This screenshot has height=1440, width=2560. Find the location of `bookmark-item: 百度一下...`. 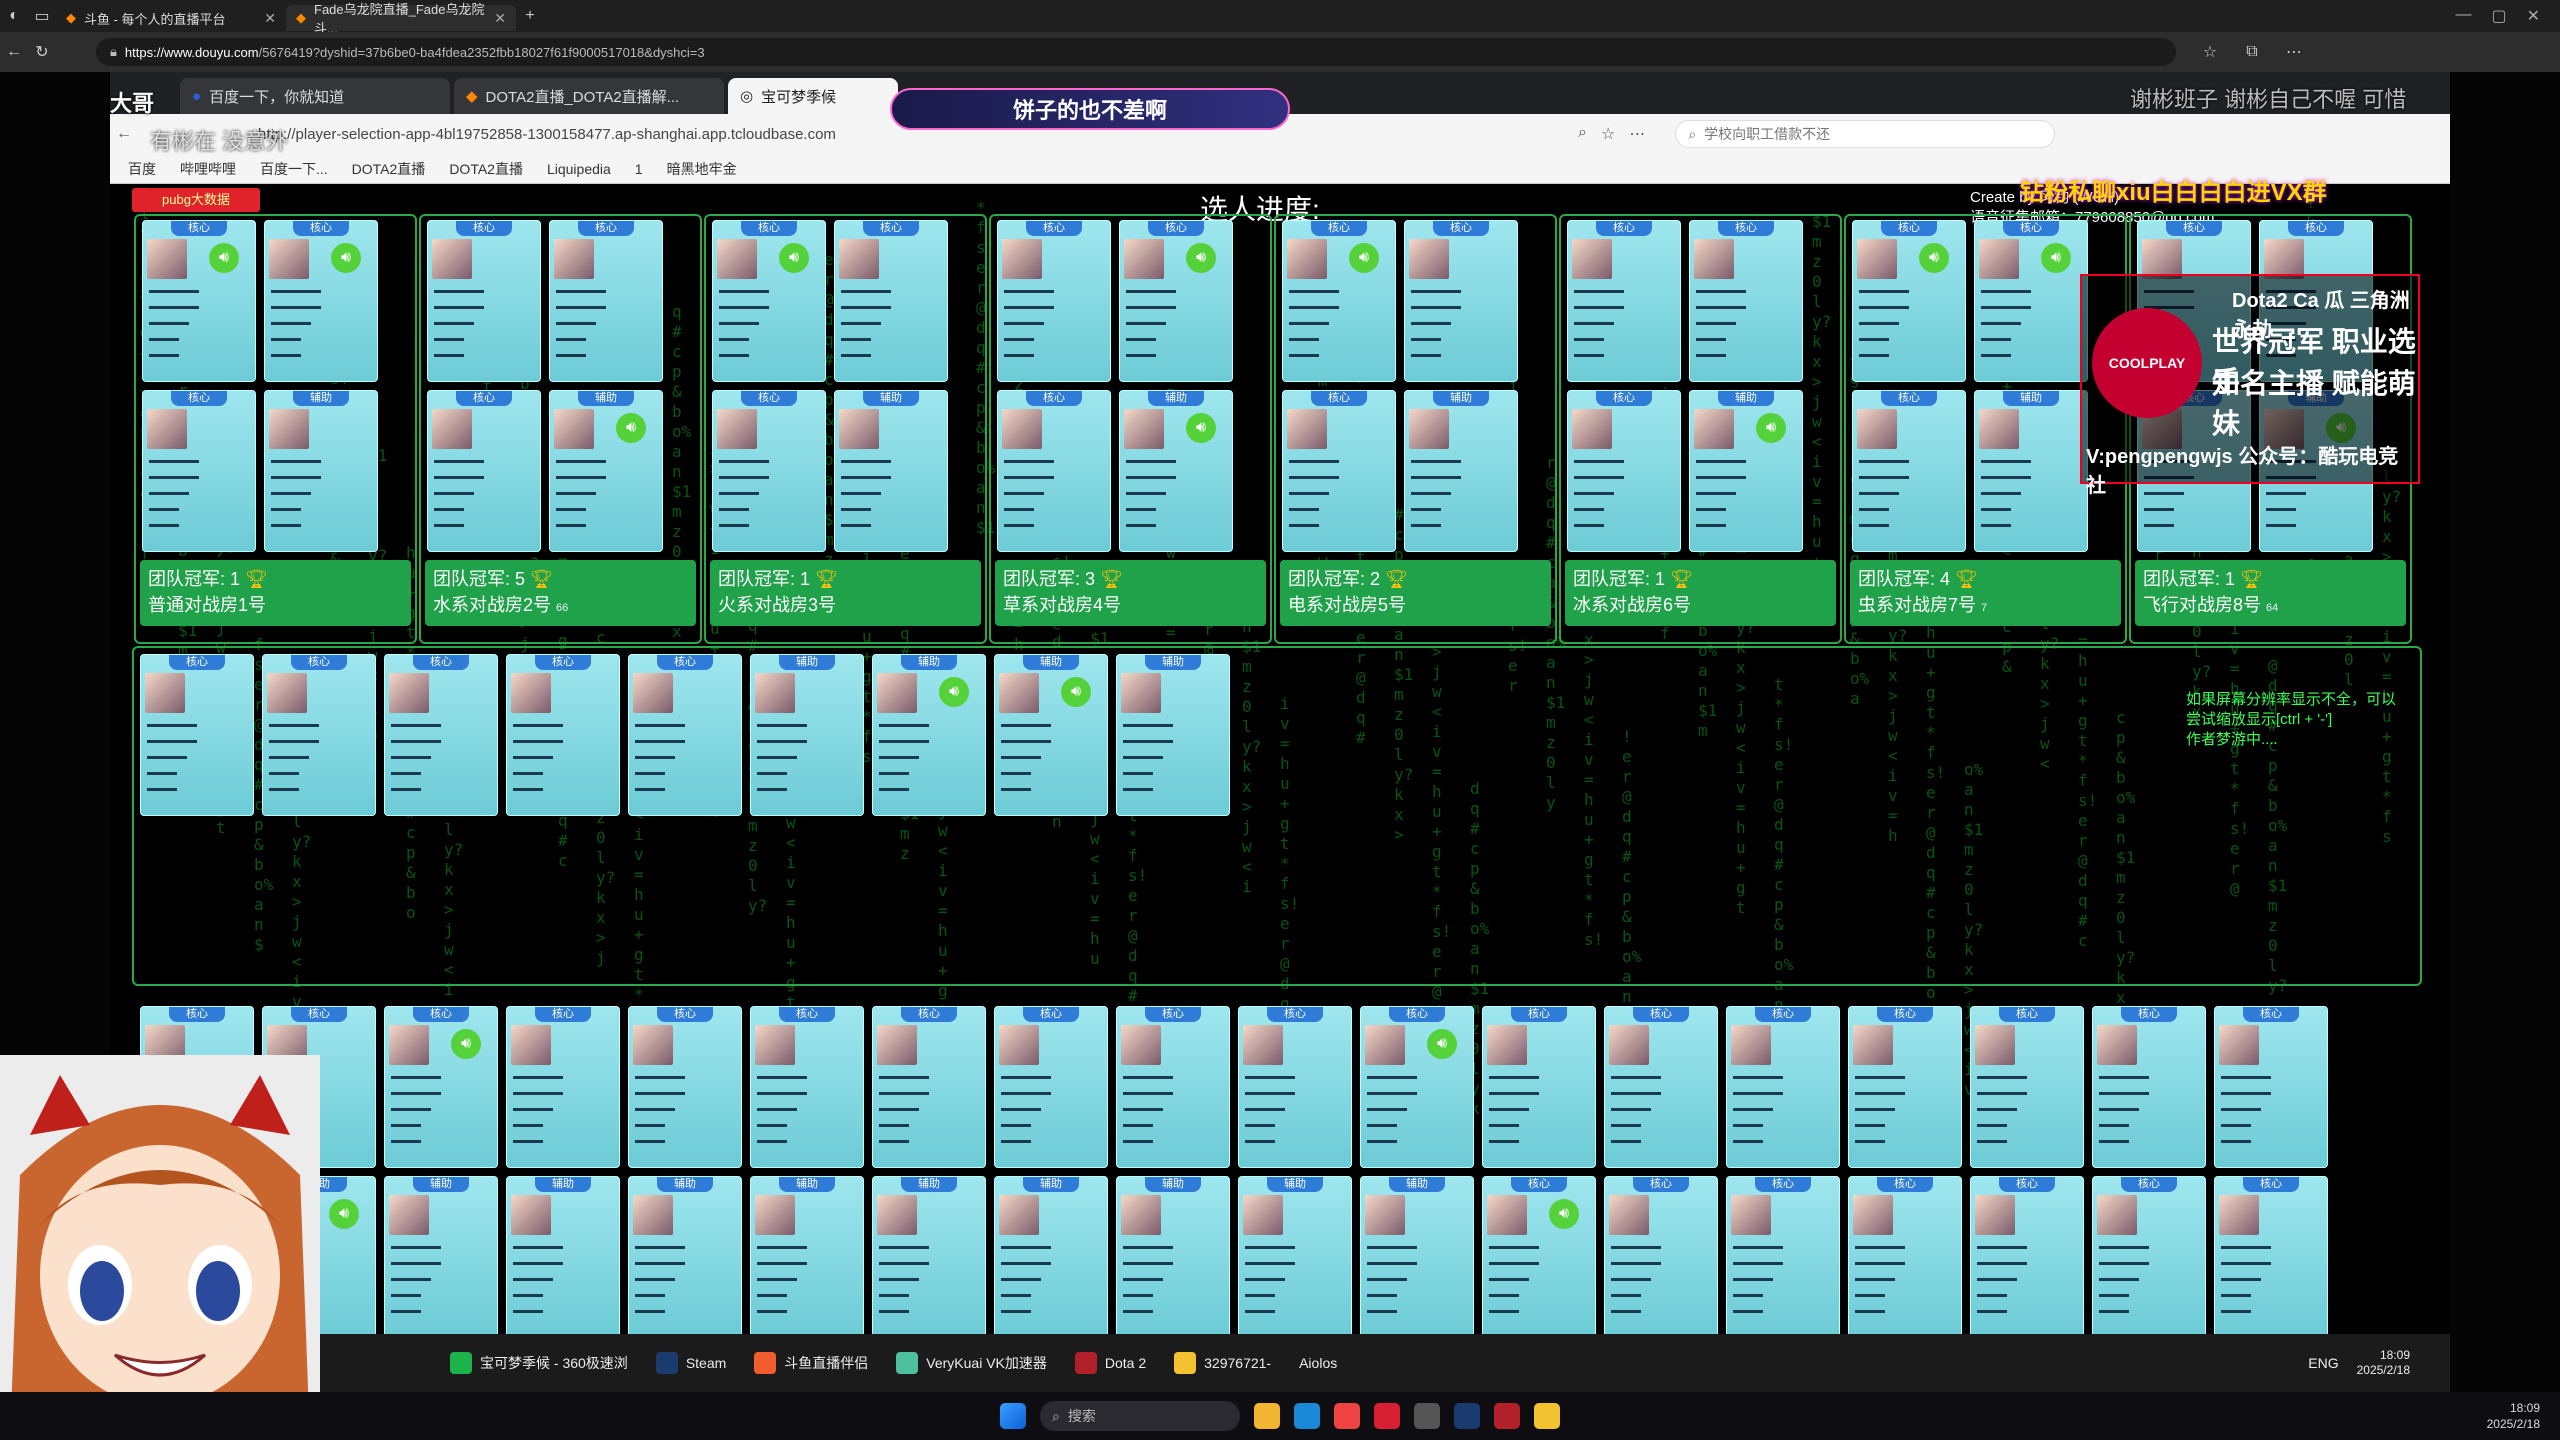

bookmark-item: 百度一下... is located at coordinates (294, 169).